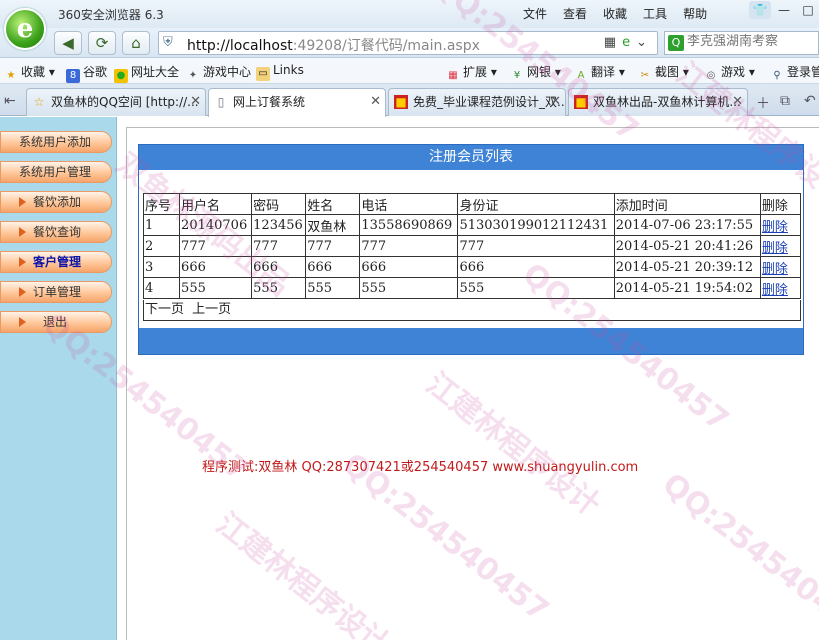 The width and height of the screenshot is (819, 640). What do you see at coordinates (56, 322) in the screenshot?
I see `sidebar-item-logout: 退出` at bounding box center [56, 322].